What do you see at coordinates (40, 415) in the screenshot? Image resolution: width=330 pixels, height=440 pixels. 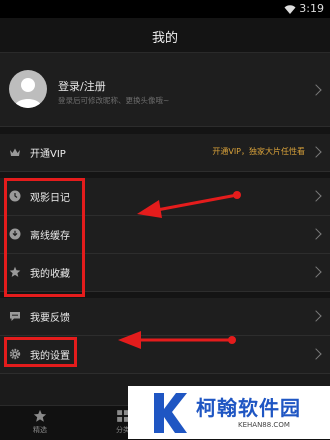 I see `star-icon` at bounding box center [40, 415].